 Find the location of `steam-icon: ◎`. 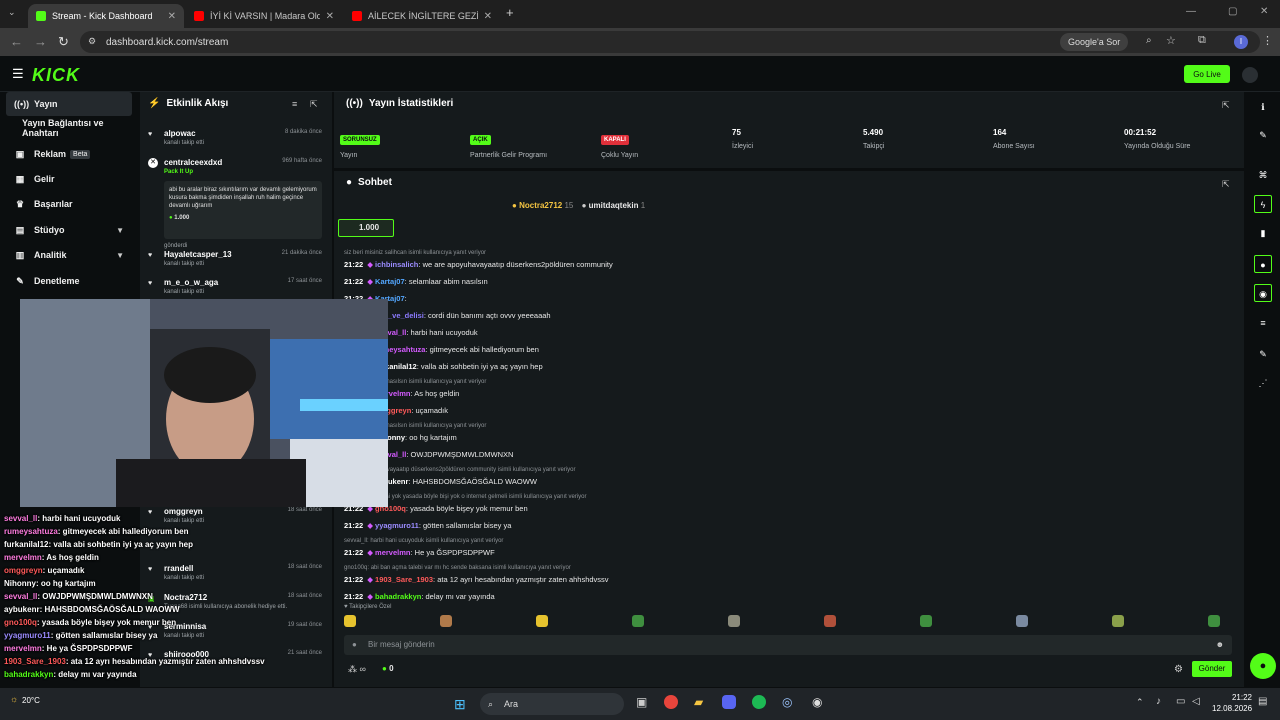

steam-icon: ◎ is located at coordinates (787, 702).